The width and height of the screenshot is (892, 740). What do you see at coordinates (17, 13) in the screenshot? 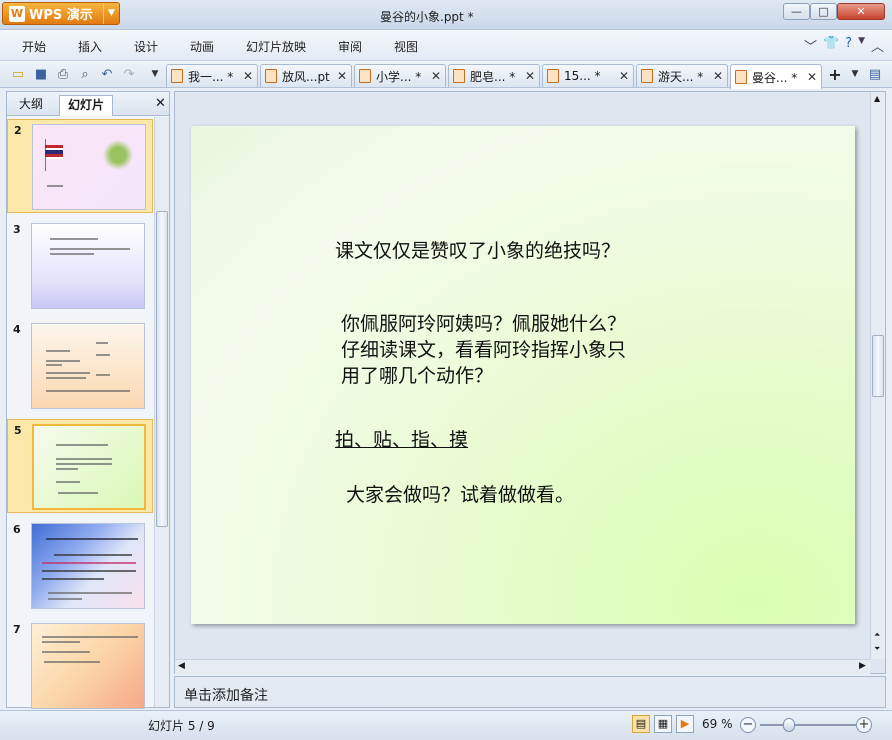
I see `wps-logo-icon: W` at bounding box center [17, 13].